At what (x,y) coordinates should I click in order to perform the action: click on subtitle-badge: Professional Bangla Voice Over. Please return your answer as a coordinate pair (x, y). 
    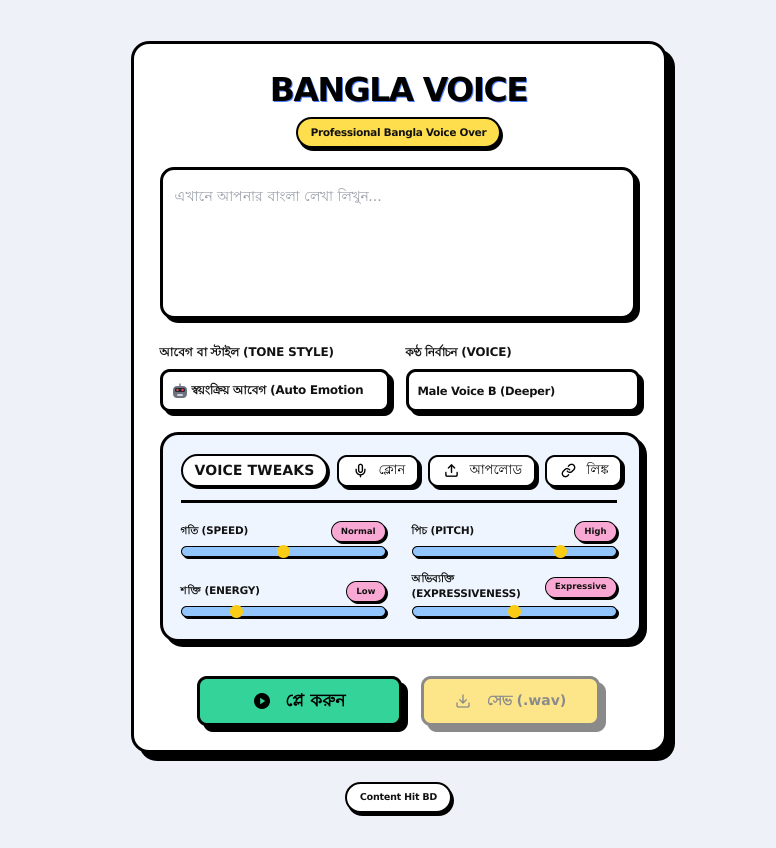
    Looking at the image, I should click on (399, 132).